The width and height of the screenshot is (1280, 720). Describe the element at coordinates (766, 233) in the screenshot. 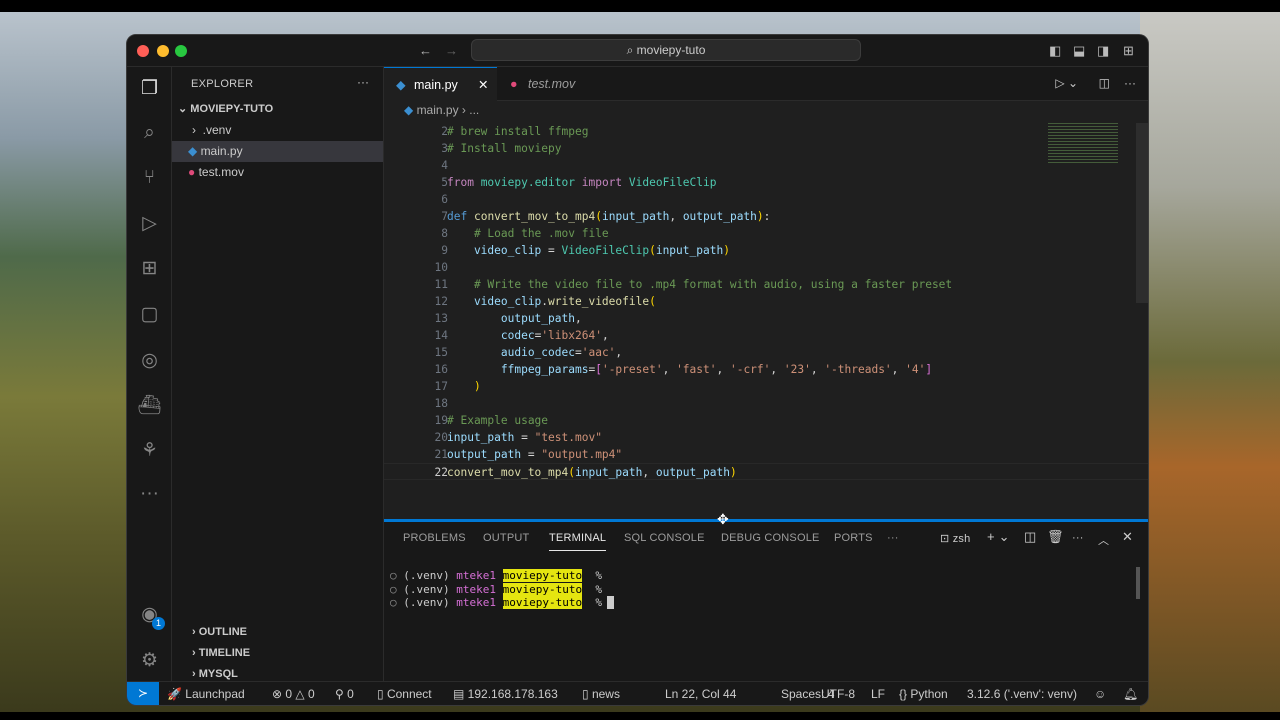

I see `code-line: 8 # Load the .mov file` at that location.